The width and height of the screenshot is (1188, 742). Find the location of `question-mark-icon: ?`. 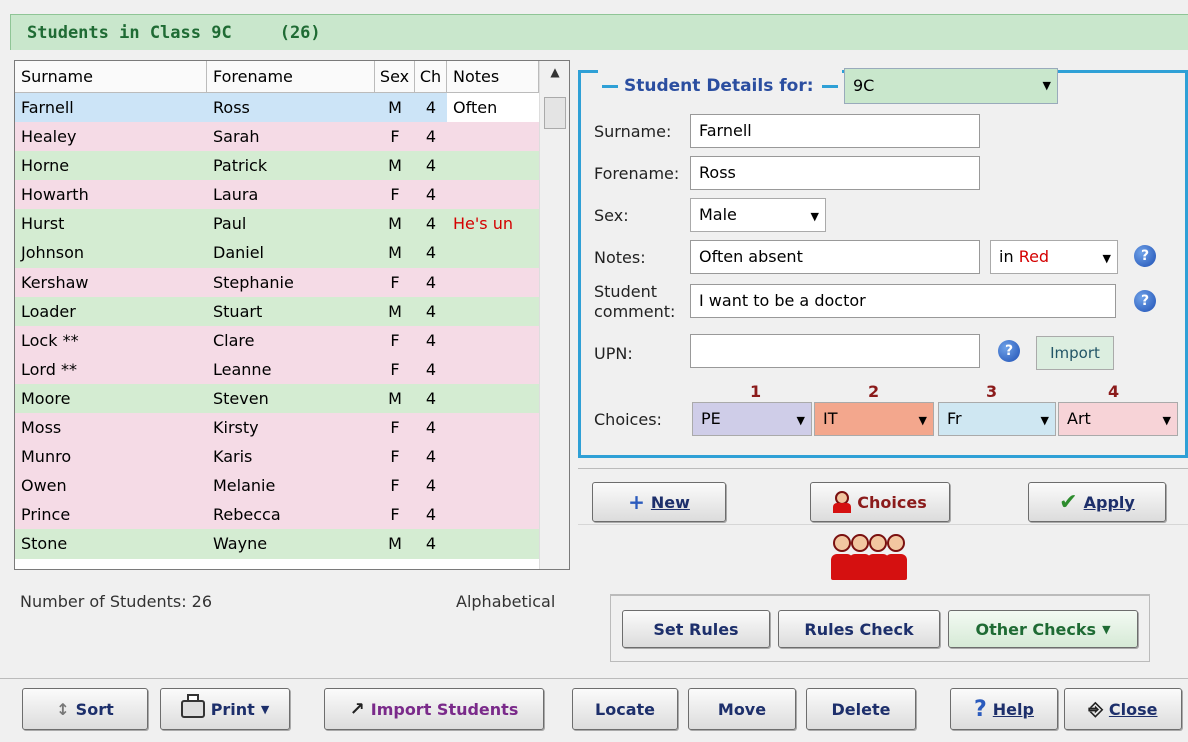

question-mark-icon: ? is located at coordinates (980, 709).